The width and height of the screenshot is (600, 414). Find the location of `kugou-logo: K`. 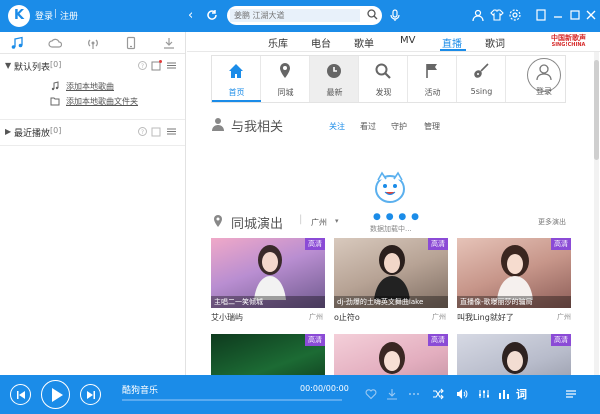

kugou-logo: K is located at coordinates (19, 16).